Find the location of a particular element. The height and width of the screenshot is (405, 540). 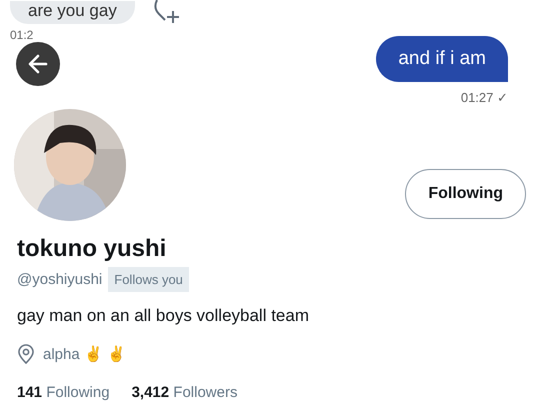

message-bubble: and if i am is located at coordinates (442, 59).